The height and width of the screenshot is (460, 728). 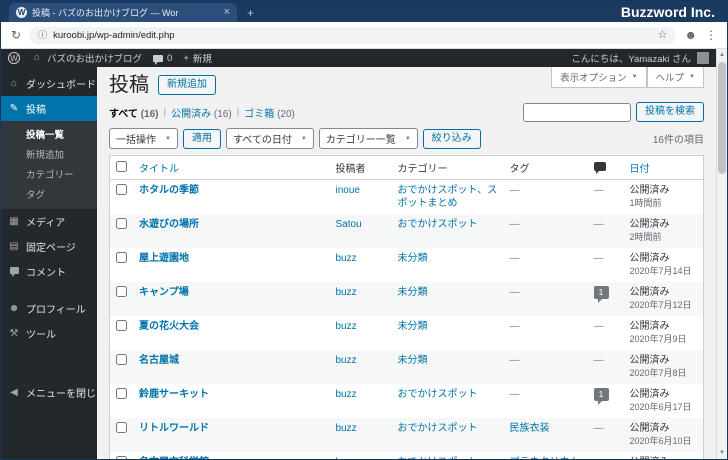 I want to click on posts-submenu: 投稿一覧 新規追加 カテゴリー タグ, so click(x=49, y=165).